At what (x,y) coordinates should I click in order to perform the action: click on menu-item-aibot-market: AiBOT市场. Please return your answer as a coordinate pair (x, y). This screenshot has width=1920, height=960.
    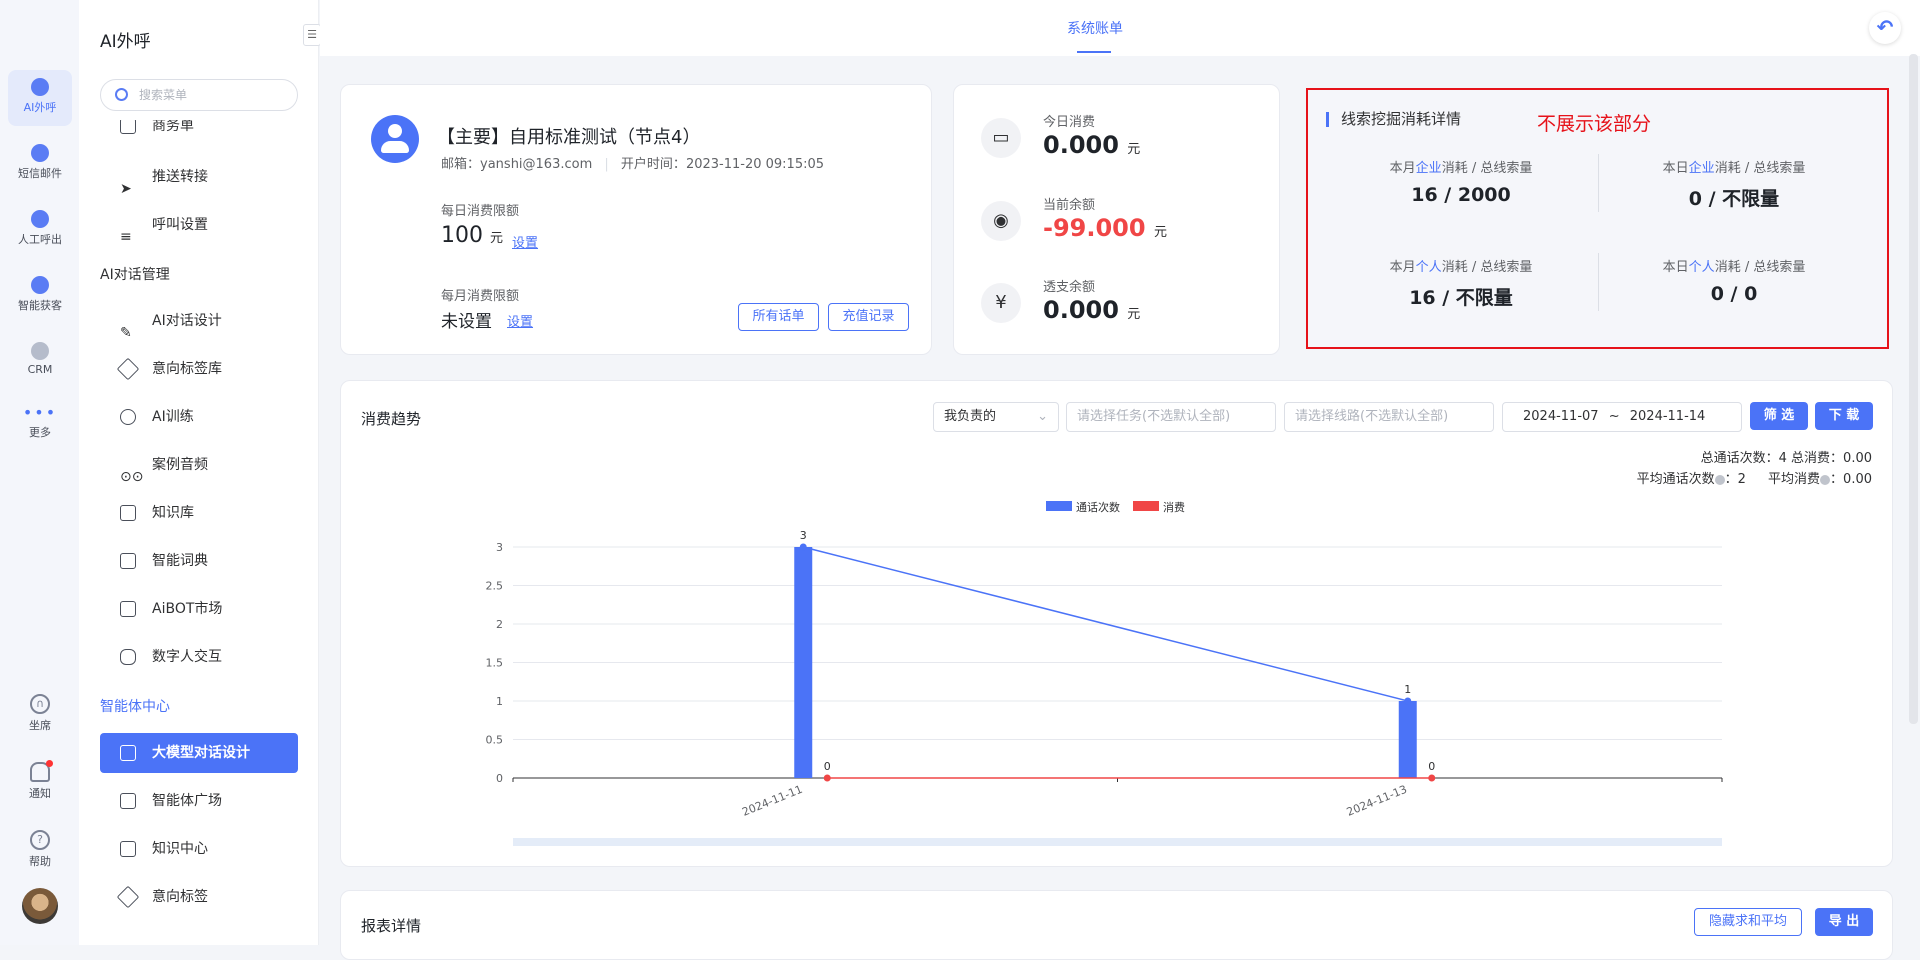
    Looking at the image, I should click on (199, 609).